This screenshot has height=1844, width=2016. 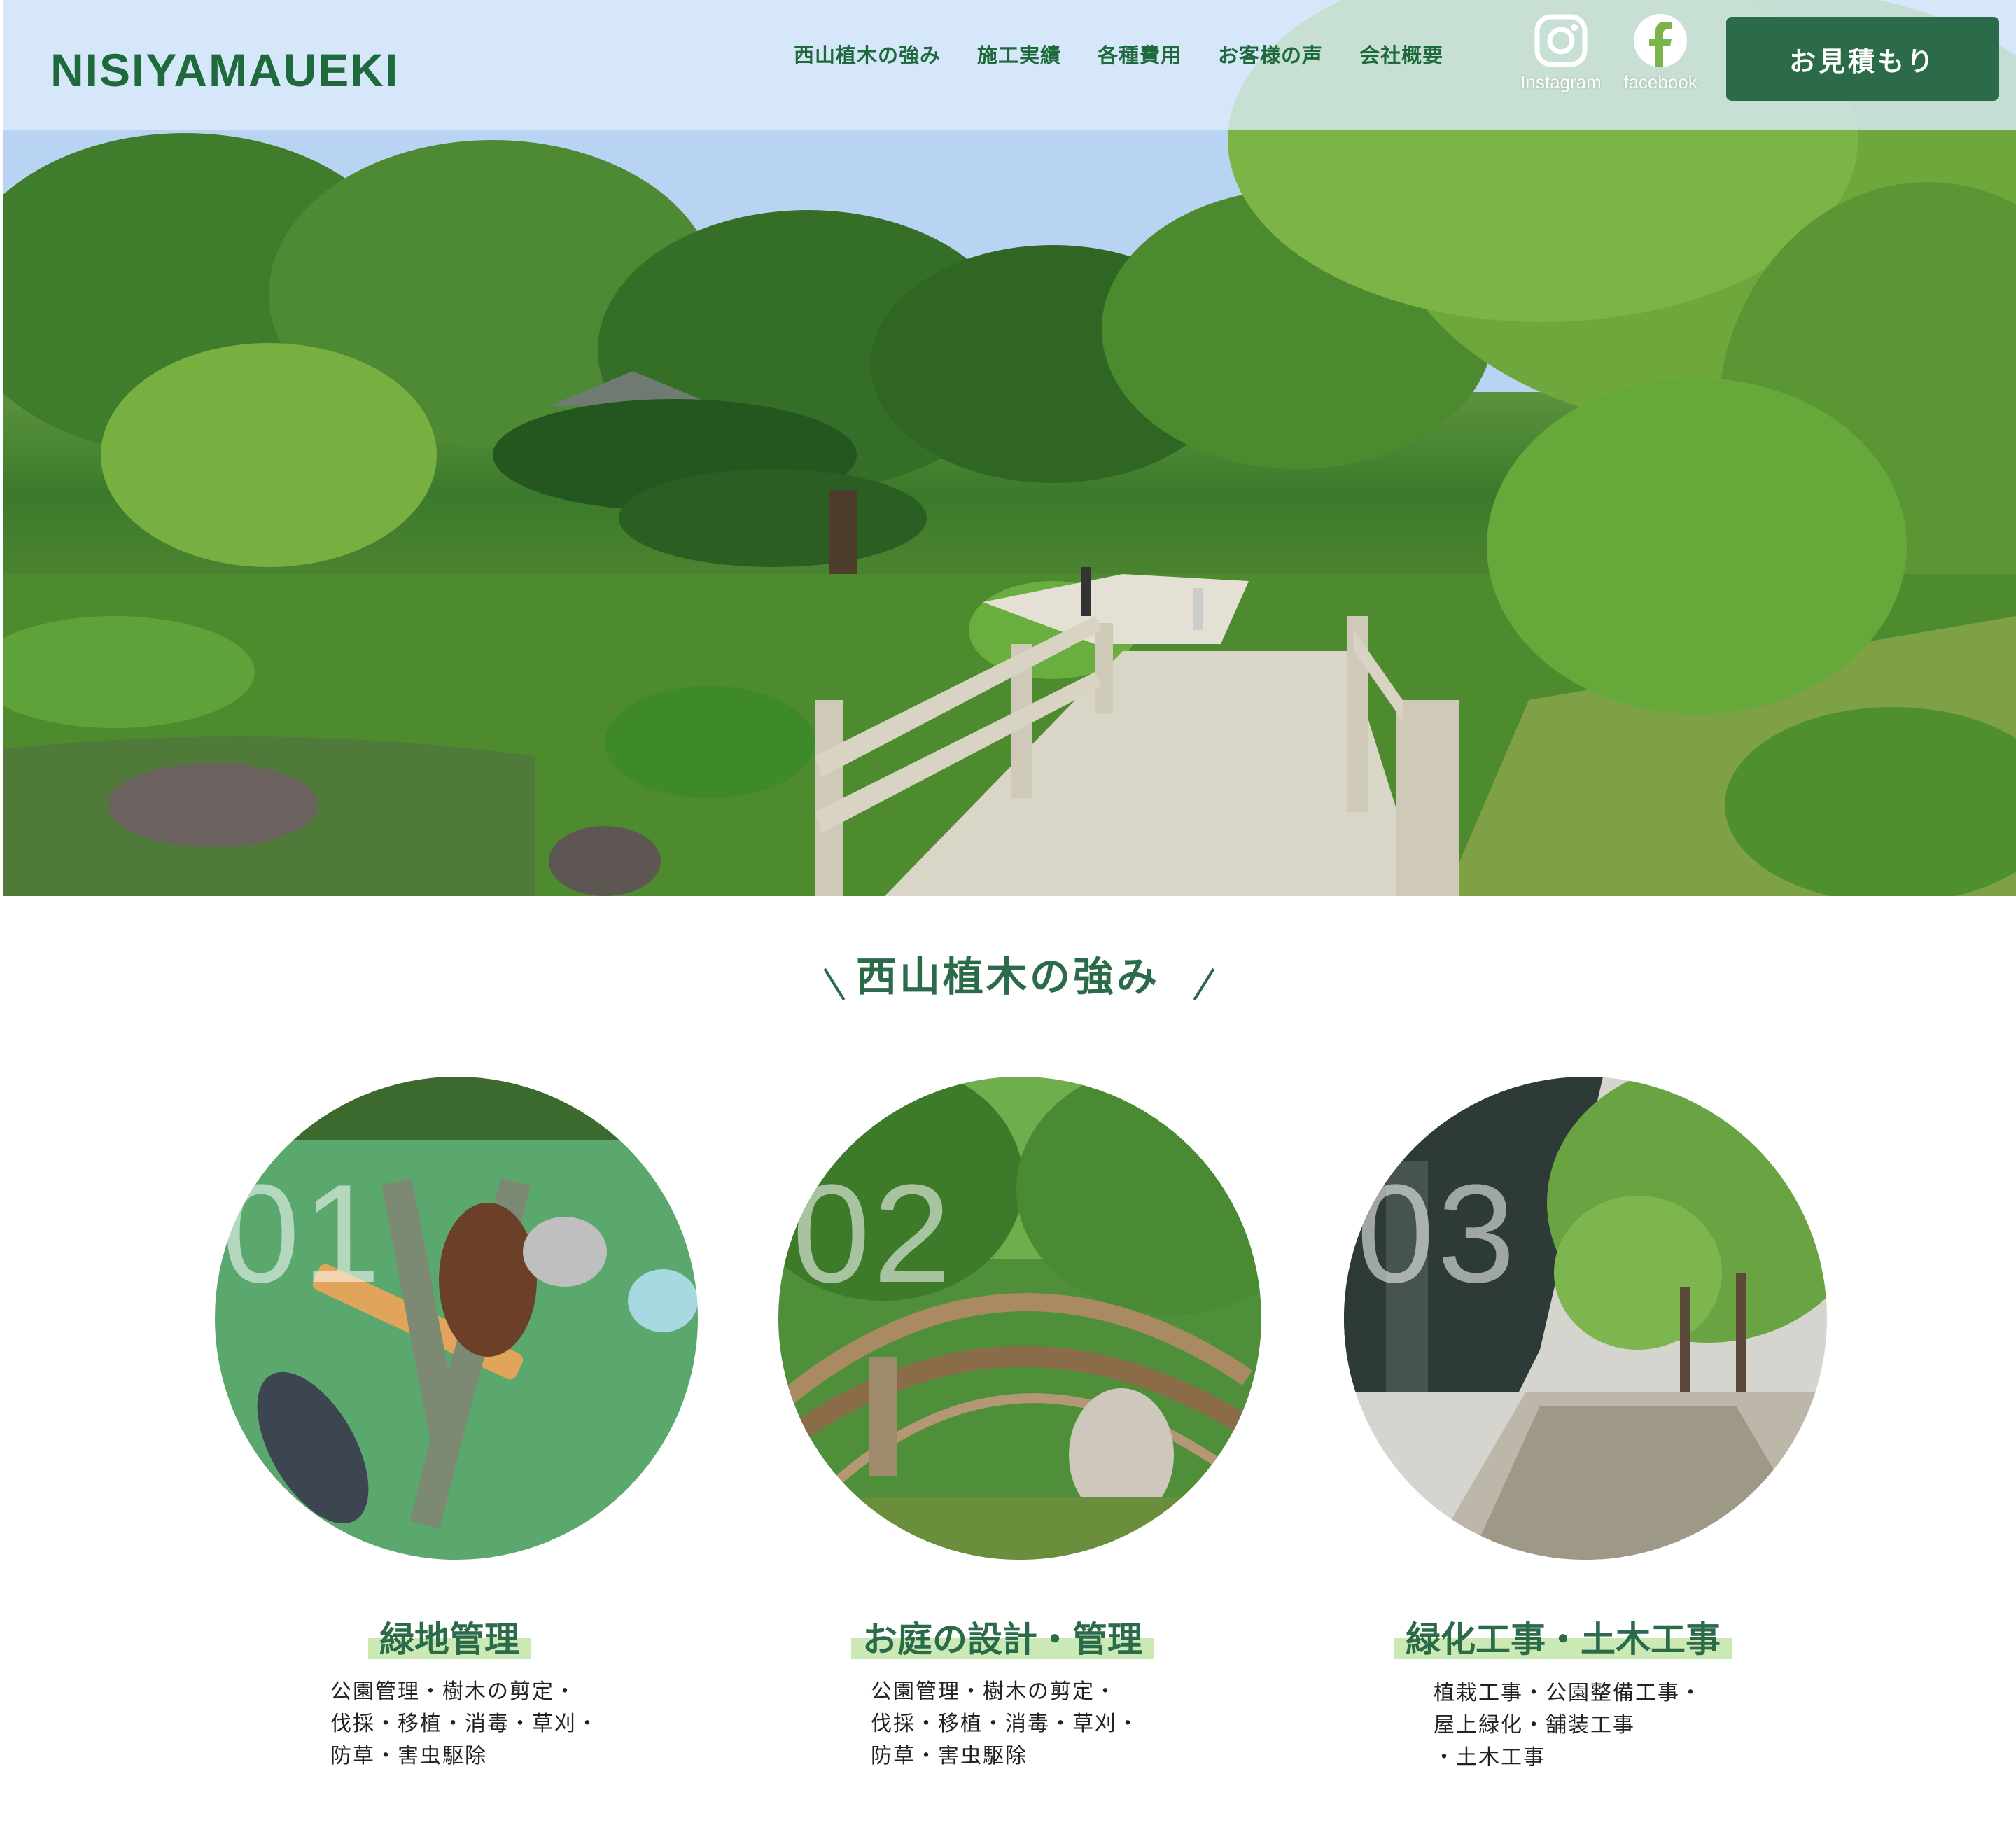 I want to click on card-number-2: 02, so click(x=873, y=1234).